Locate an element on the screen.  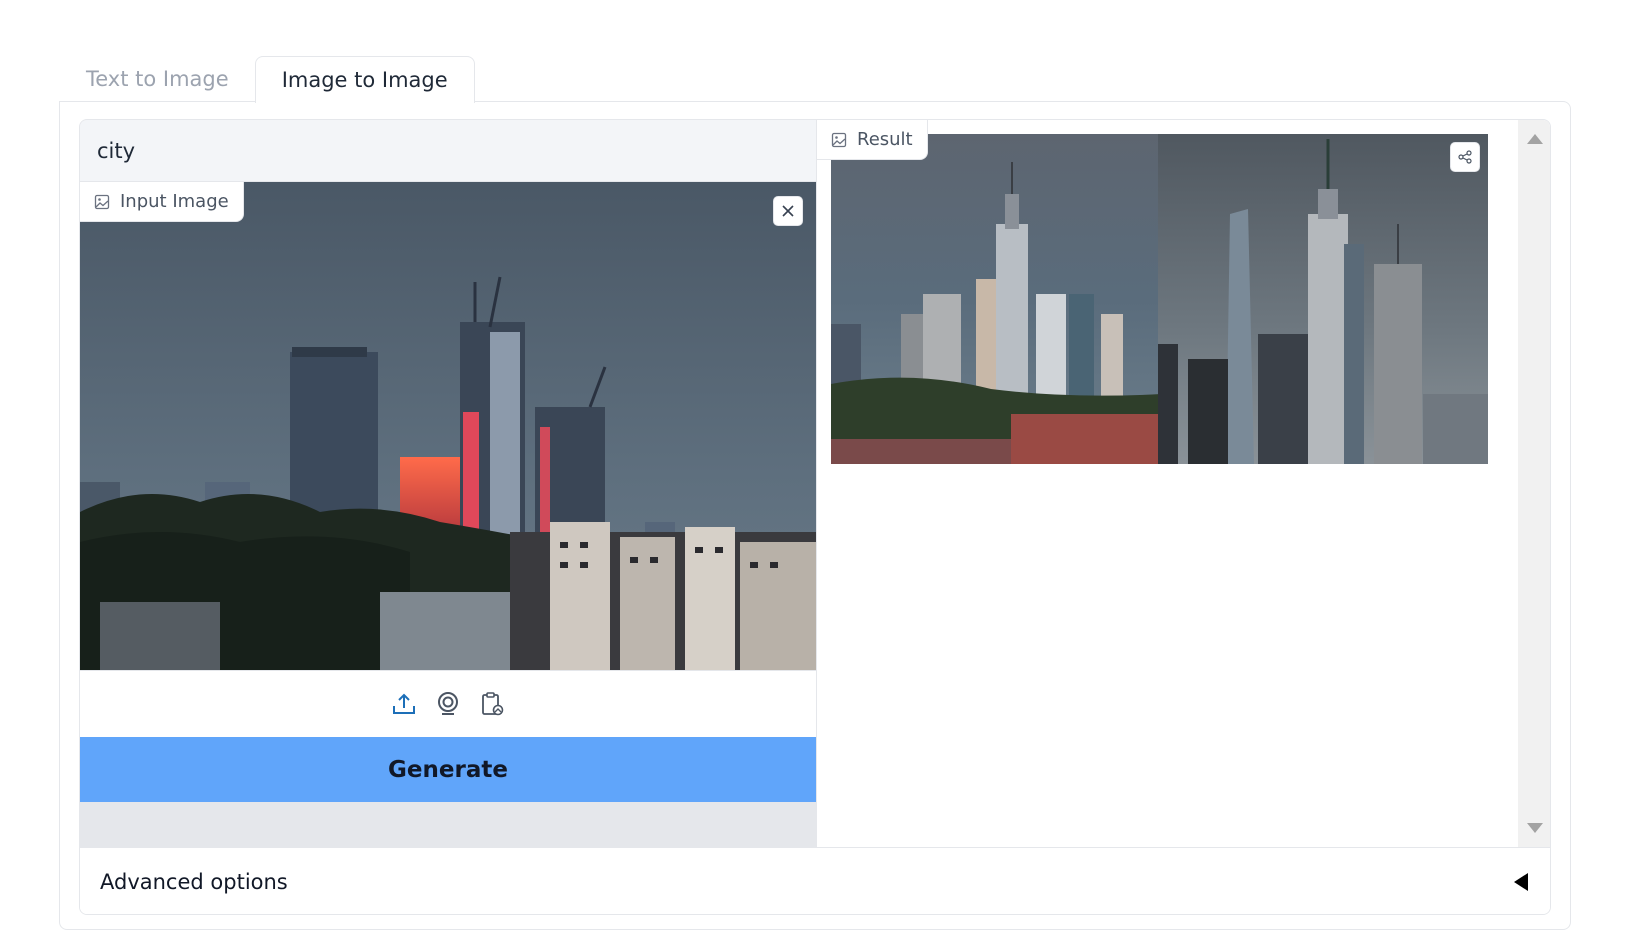
paste-clipboard-button is located at coordinates (492, 704).